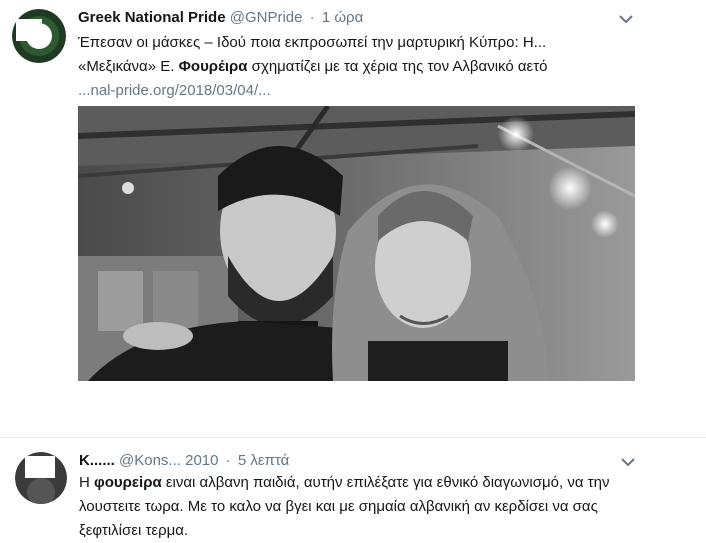  I want to click on tweet-timestamp: 1 ώρα, so click(342, 17).